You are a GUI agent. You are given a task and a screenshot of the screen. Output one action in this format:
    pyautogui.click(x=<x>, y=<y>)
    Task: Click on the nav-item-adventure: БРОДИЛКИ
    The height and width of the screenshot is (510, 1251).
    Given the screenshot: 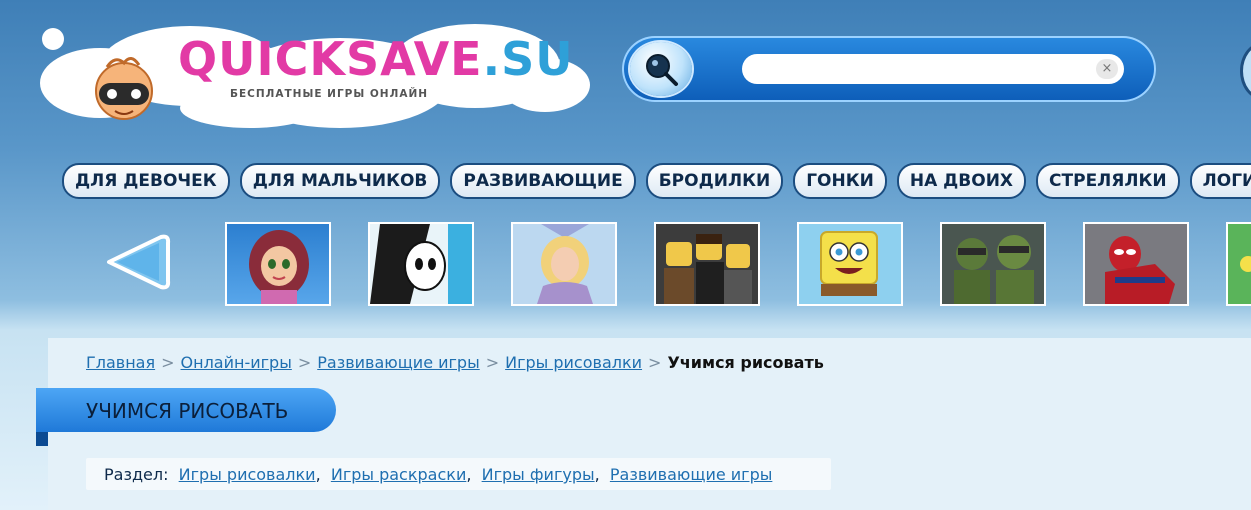 What is the action you would take?
    pyautogui.click(x=714, y=181)
    